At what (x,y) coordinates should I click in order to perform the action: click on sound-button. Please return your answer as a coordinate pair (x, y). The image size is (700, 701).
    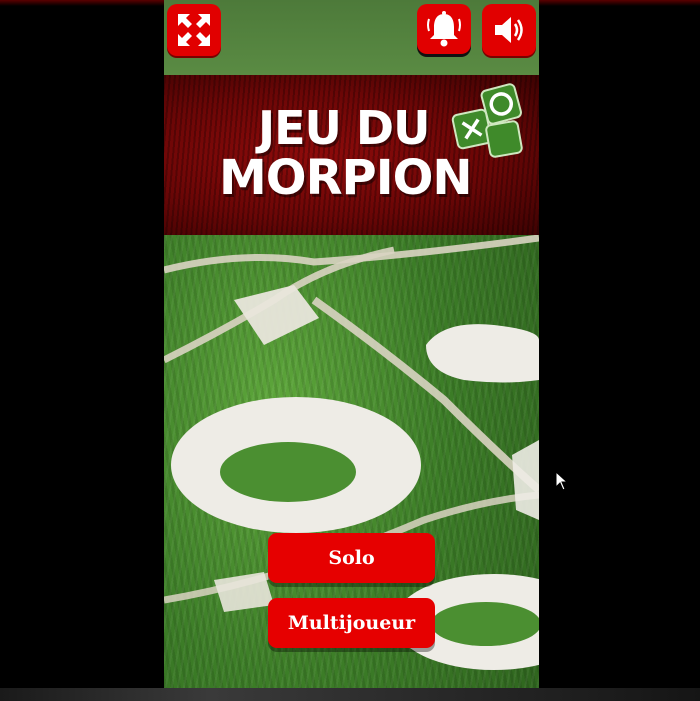
    Looking at the image, I should click on (509, 30).